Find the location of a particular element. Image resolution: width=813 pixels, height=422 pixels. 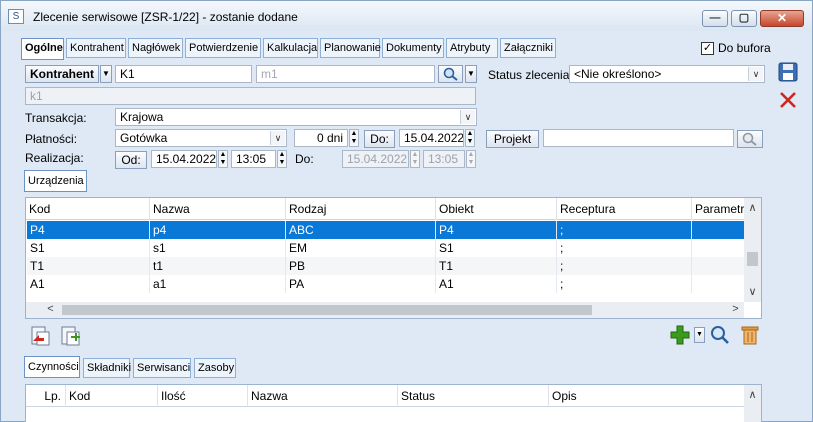

table-row: T1 t1 PB T1 ; is located at coordinates (385, 266).